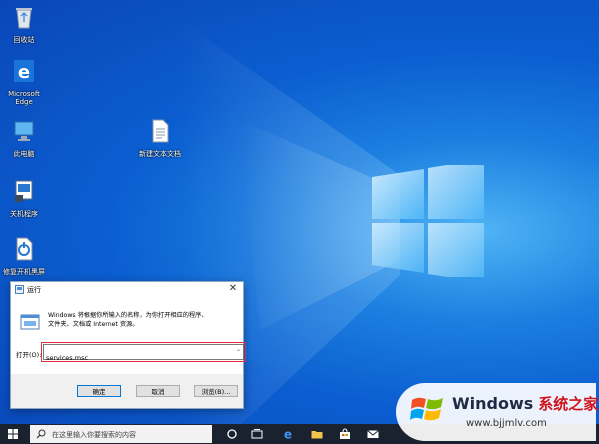  I want to click on edge-icon: e, so click(24, 71).